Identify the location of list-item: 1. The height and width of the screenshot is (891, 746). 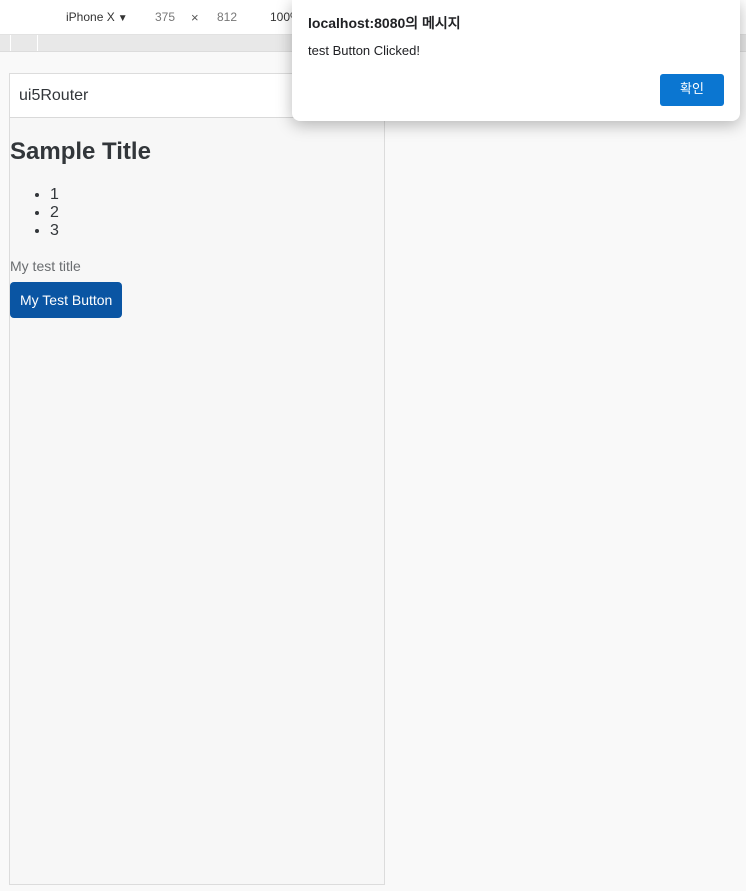
(217, 195).